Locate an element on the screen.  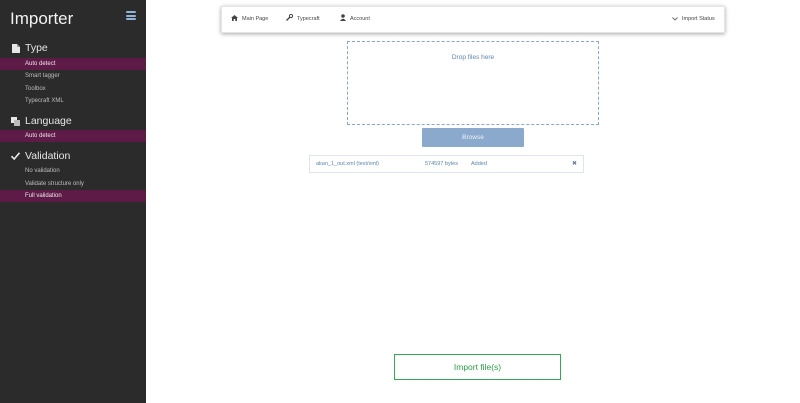
nav-import-status: Import Status is located at coordinates (693, 19).